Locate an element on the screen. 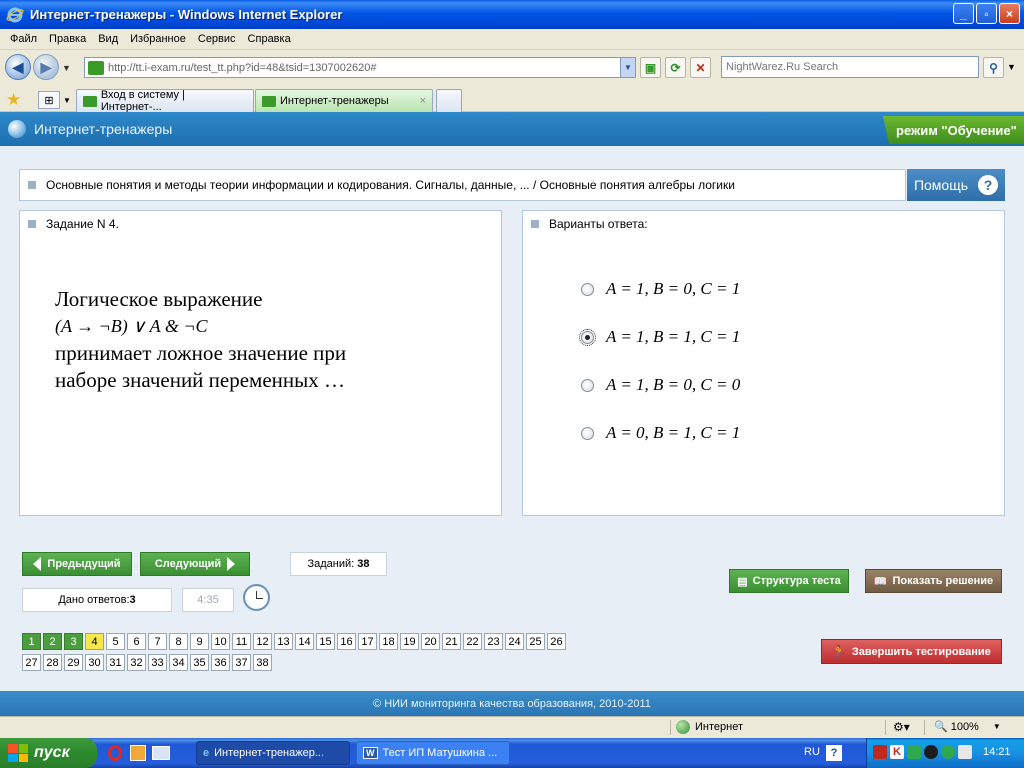 This screenshot has width=1024, height=768. start-button: пуск is located at coordinates (48, 753).